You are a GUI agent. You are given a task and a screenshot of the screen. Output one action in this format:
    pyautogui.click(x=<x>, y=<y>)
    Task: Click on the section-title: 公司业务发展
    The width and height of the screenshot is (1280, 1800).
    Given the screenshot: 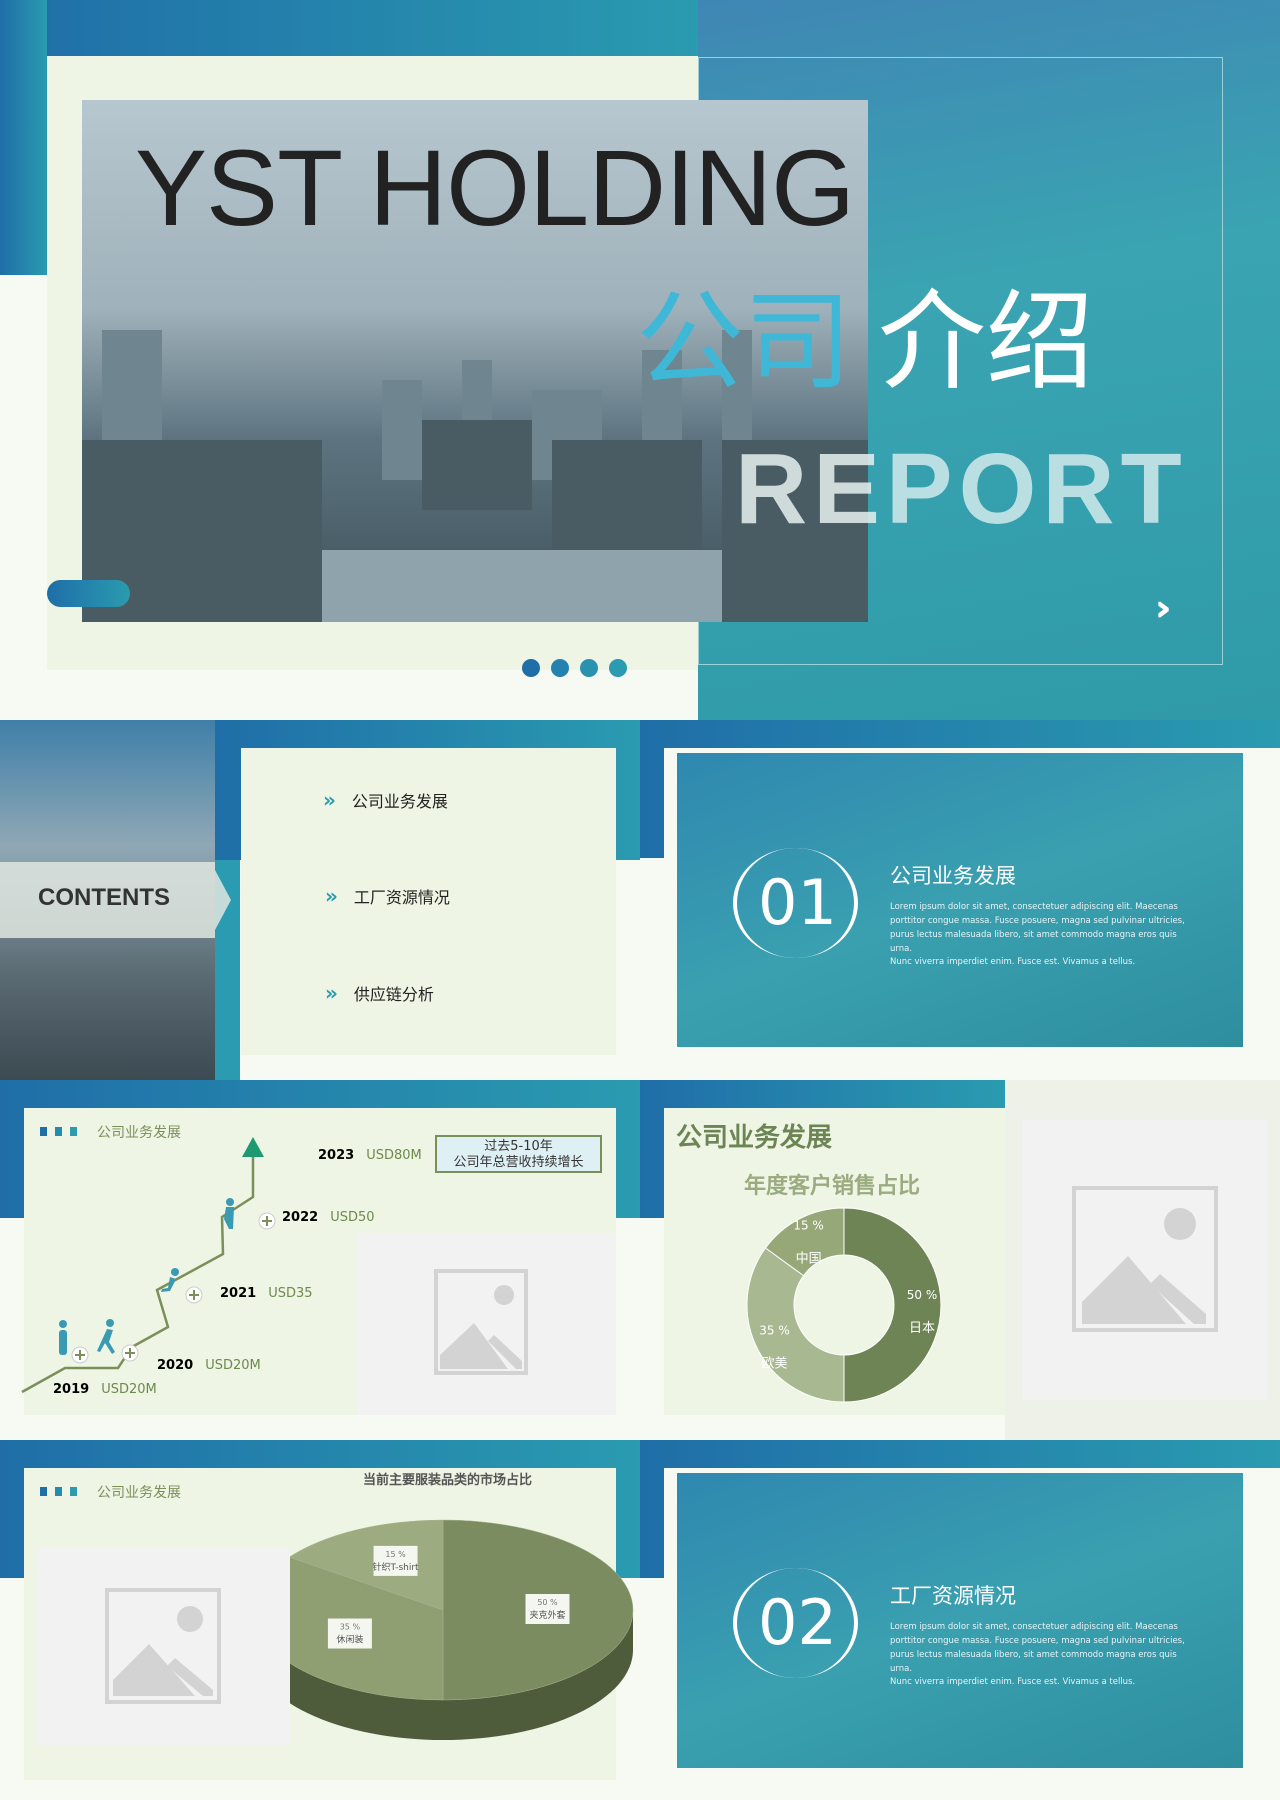 What is the action you would take?
    pyautogui.click(x=953, y=876)
    